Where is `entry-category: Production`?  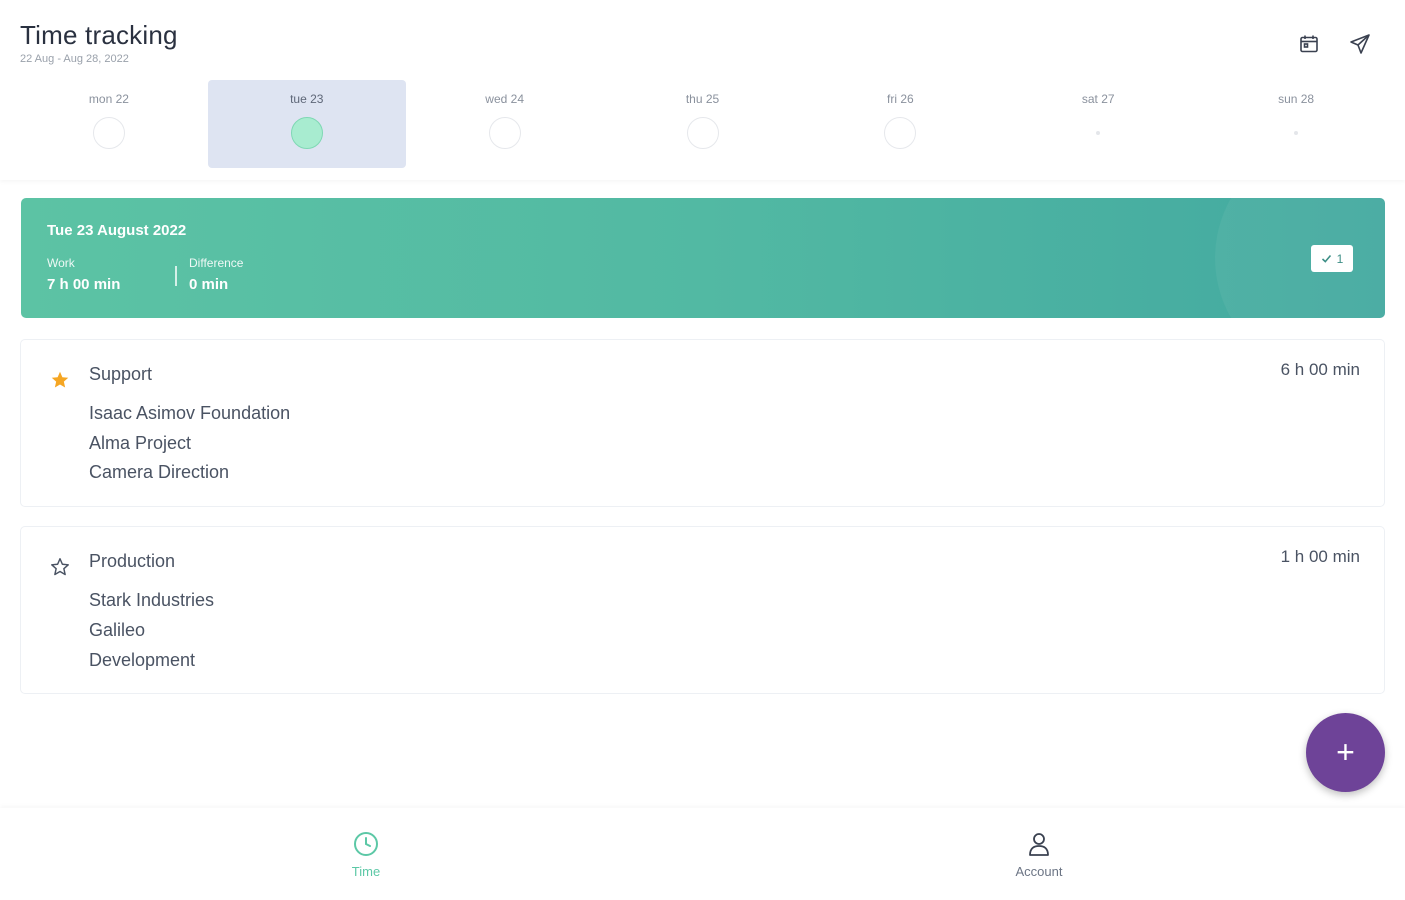
entry-category: Production is located at coordinates (132, 561).